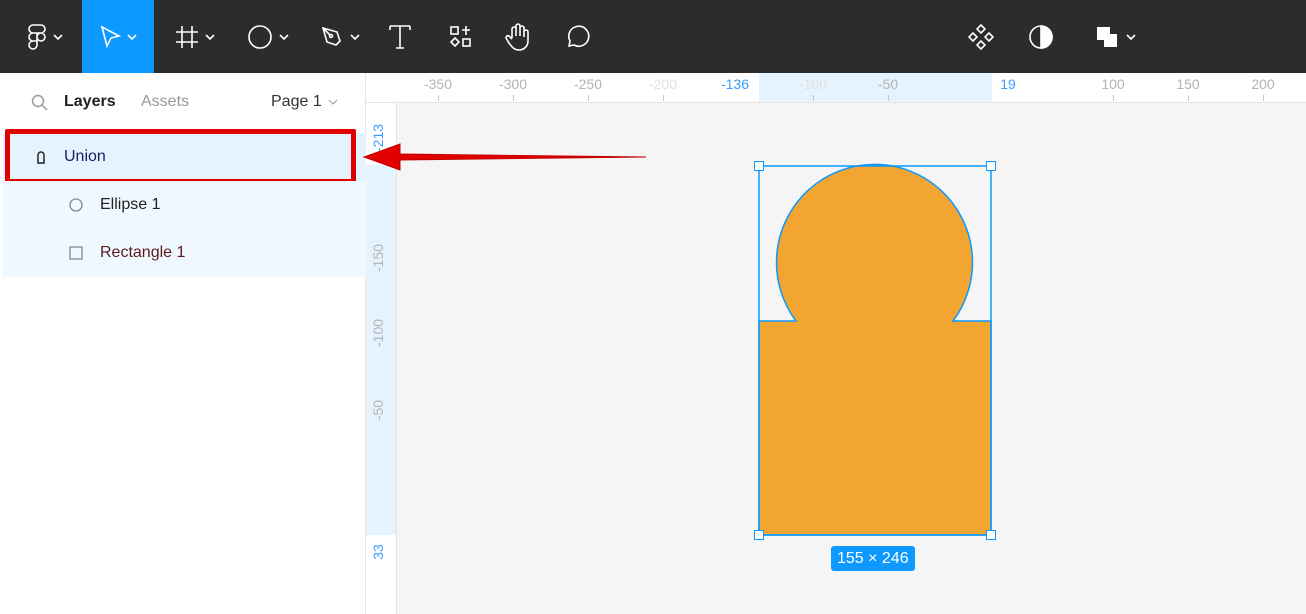  I want to click on text-icon, so click(400, 36).